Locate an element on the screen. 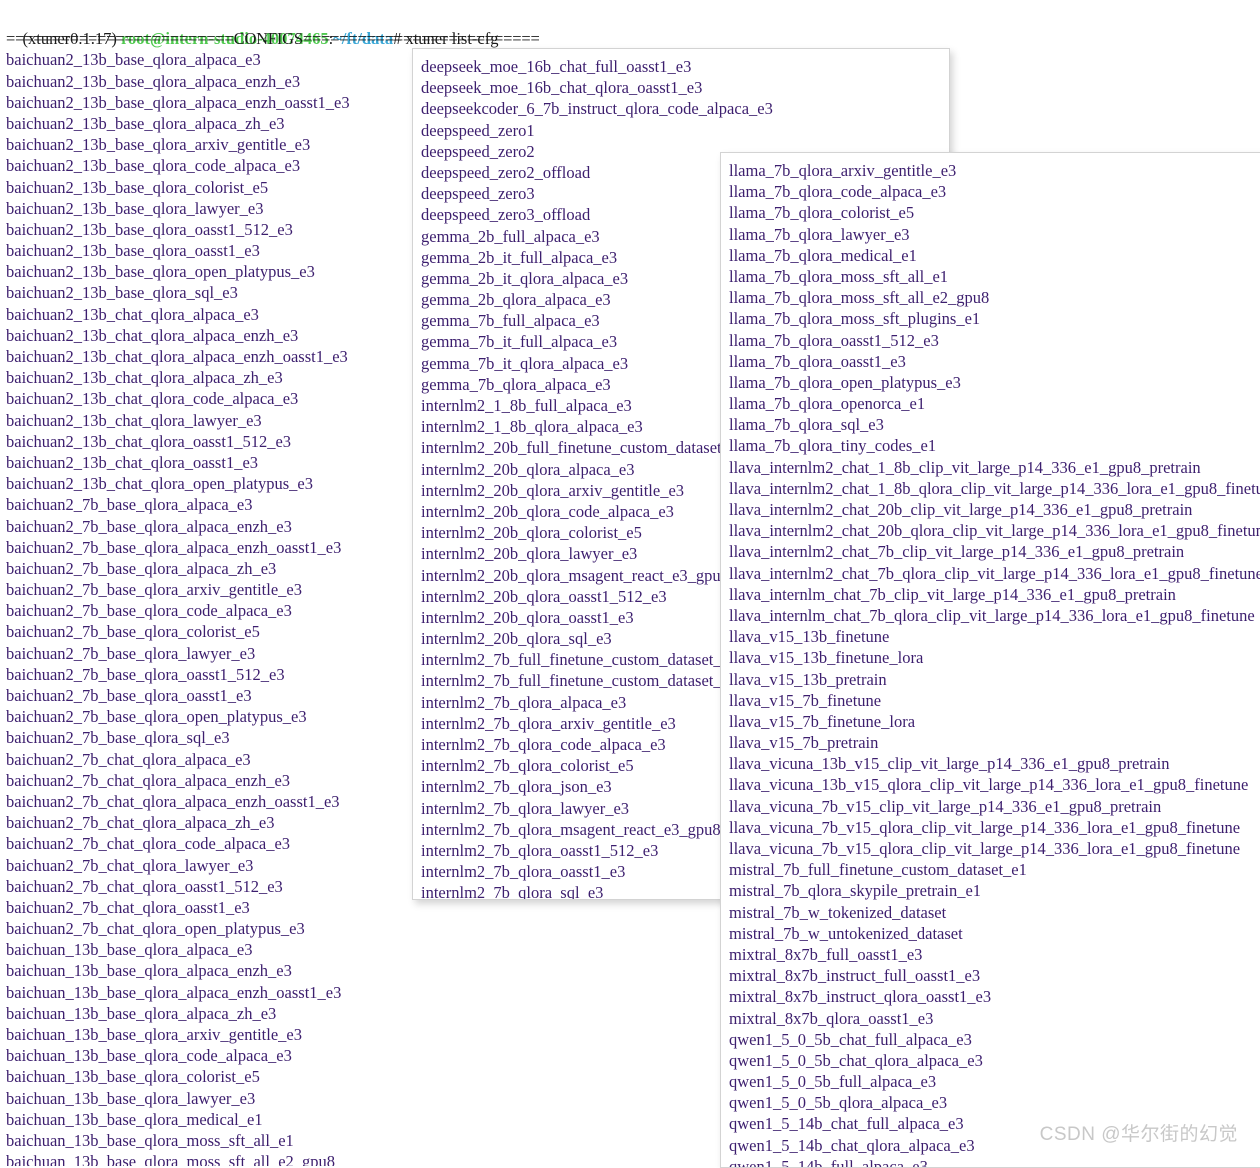 The image size is (1260, 1168). config-item: llama_7b_qlora_oasst1_512_e3 is located at coordinates (834, 340).